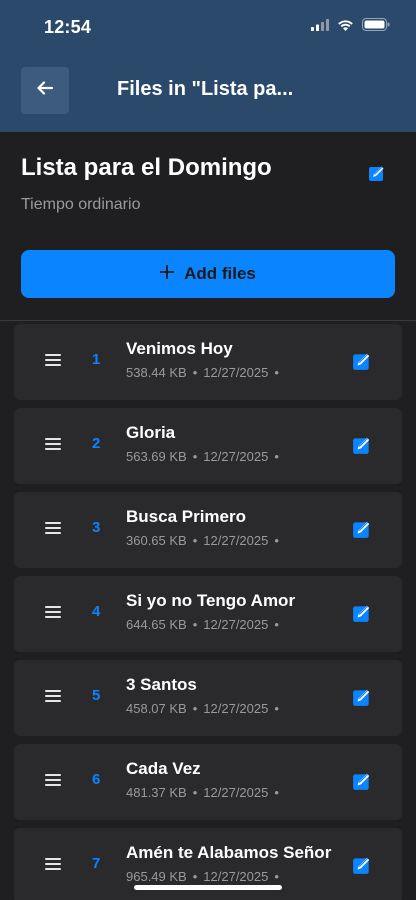 Image resolution: width=416 pixels, height=900 pixels. What do you see at coordinates (68, 27) in the screenshot?
I see `status-time: 12:54` at bounding box center [68, 27].